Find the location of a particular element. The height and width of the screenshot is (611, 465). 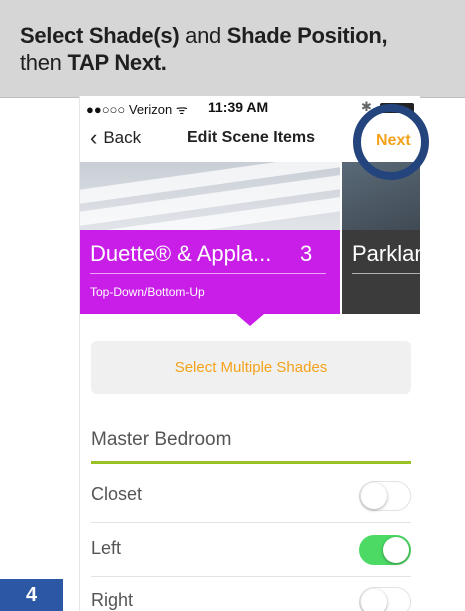

instruction-shade-position: Shade Position, is located at coordinates (307, 35).